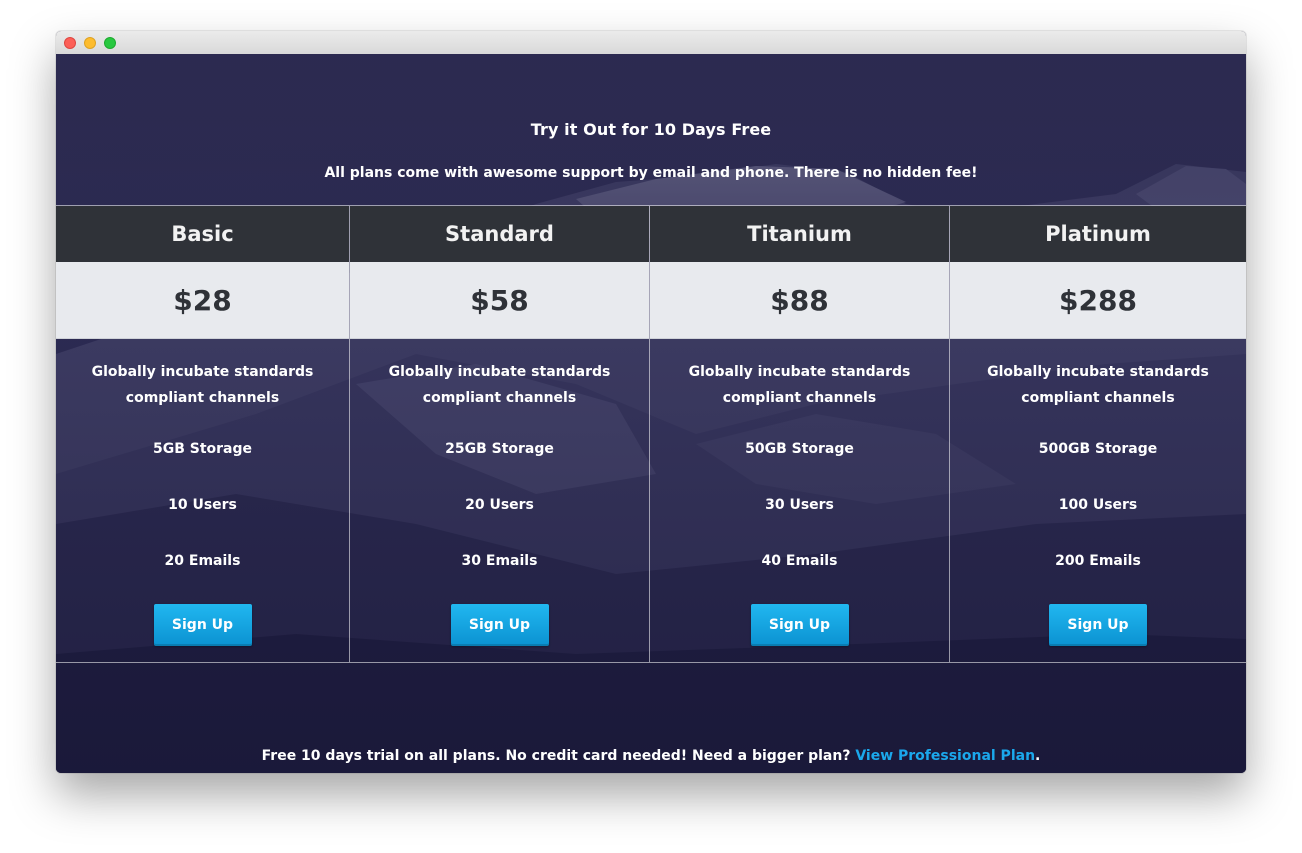  I want to click on plan-name: Titanium, so click(799, 234).